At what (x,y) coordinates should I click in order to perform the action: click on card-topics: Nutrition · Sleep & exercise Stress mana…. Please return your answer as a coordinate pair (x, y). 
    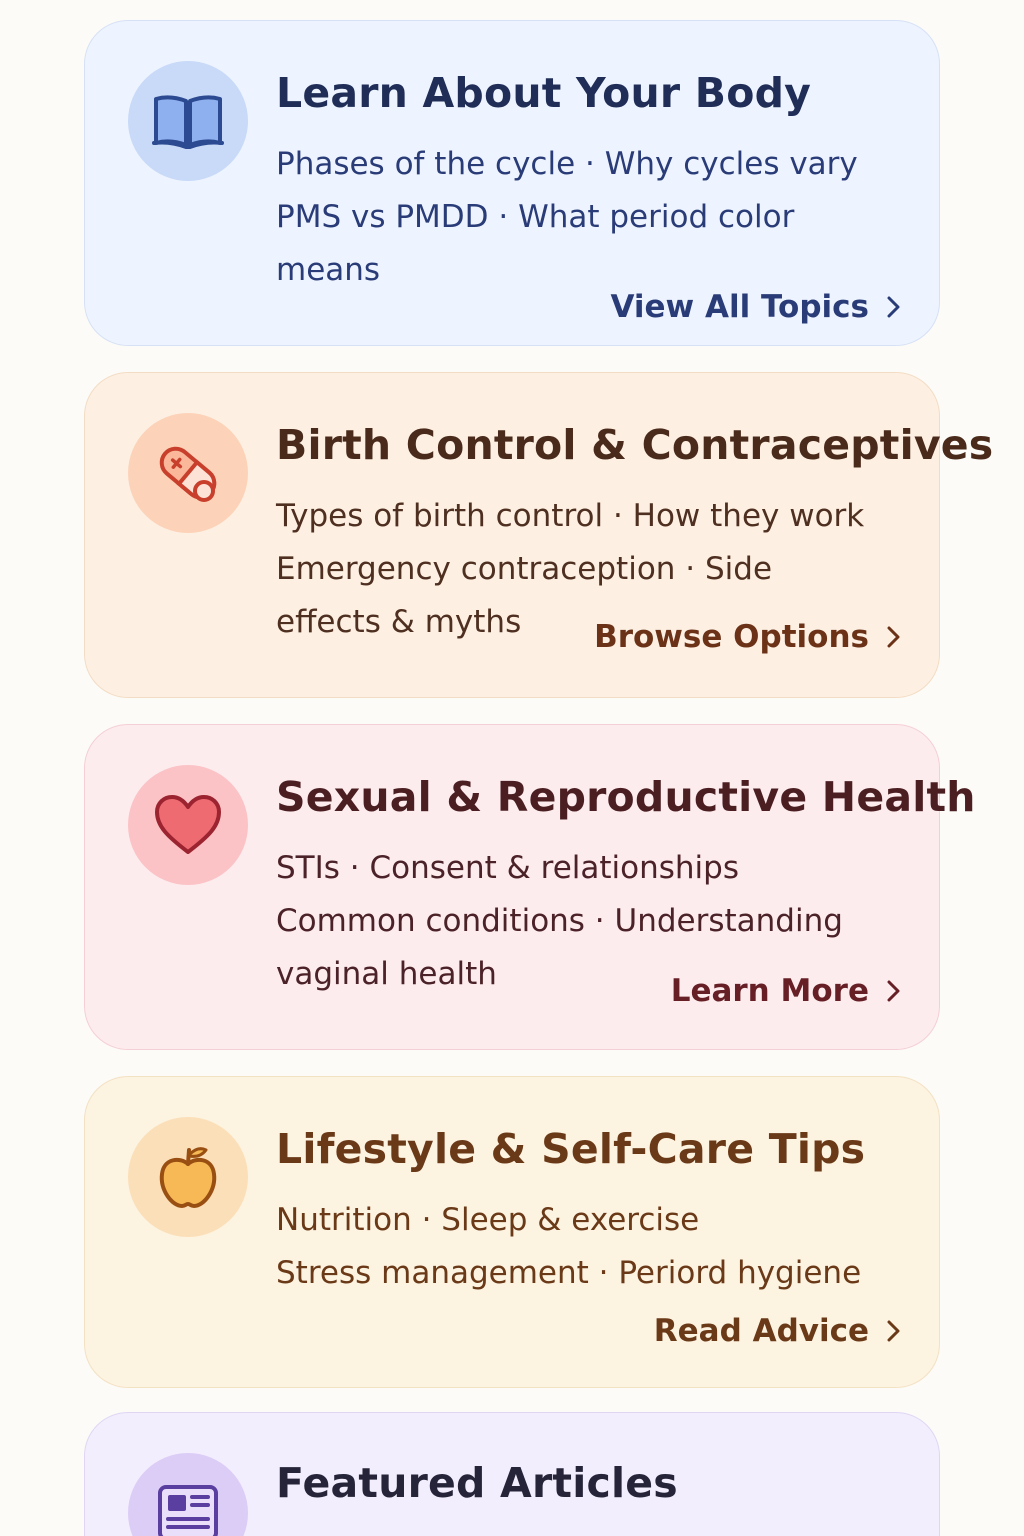
    Looking at the image, I should click on (598, 1247).